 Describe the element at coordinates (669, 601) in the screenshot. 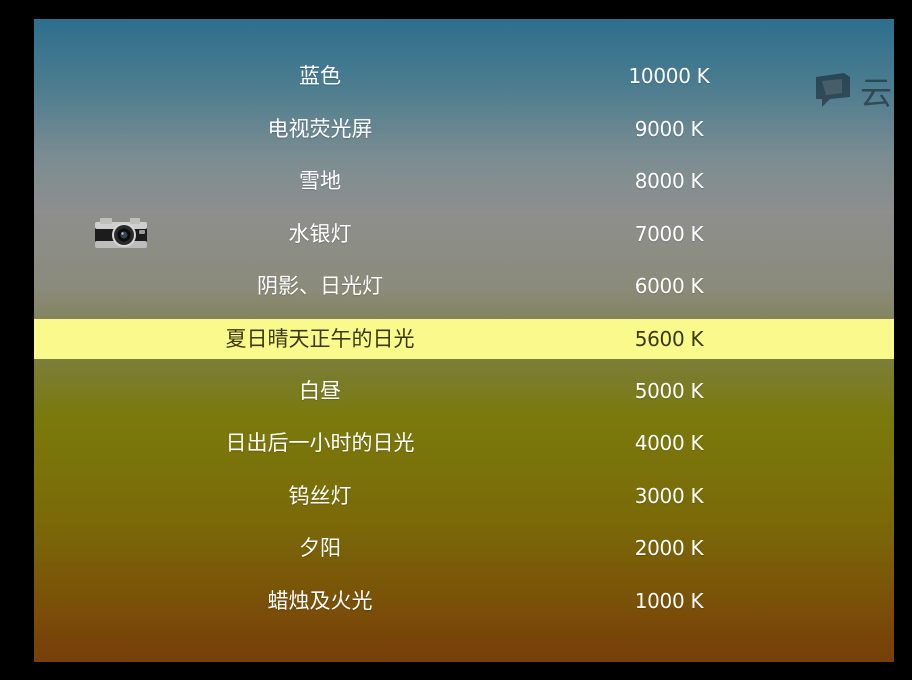

I see `color-temperature-value: 1000 K` at that location.